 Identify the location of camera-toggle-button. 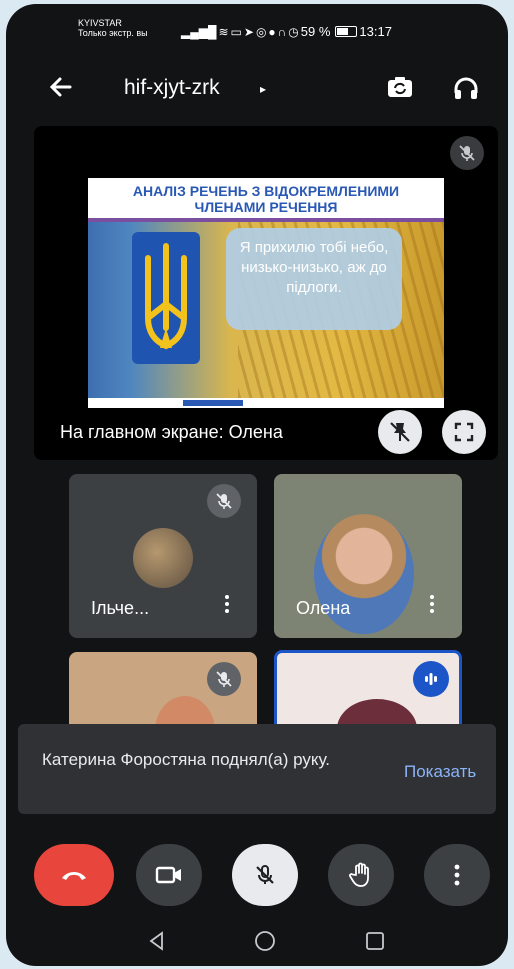
(169, 875).